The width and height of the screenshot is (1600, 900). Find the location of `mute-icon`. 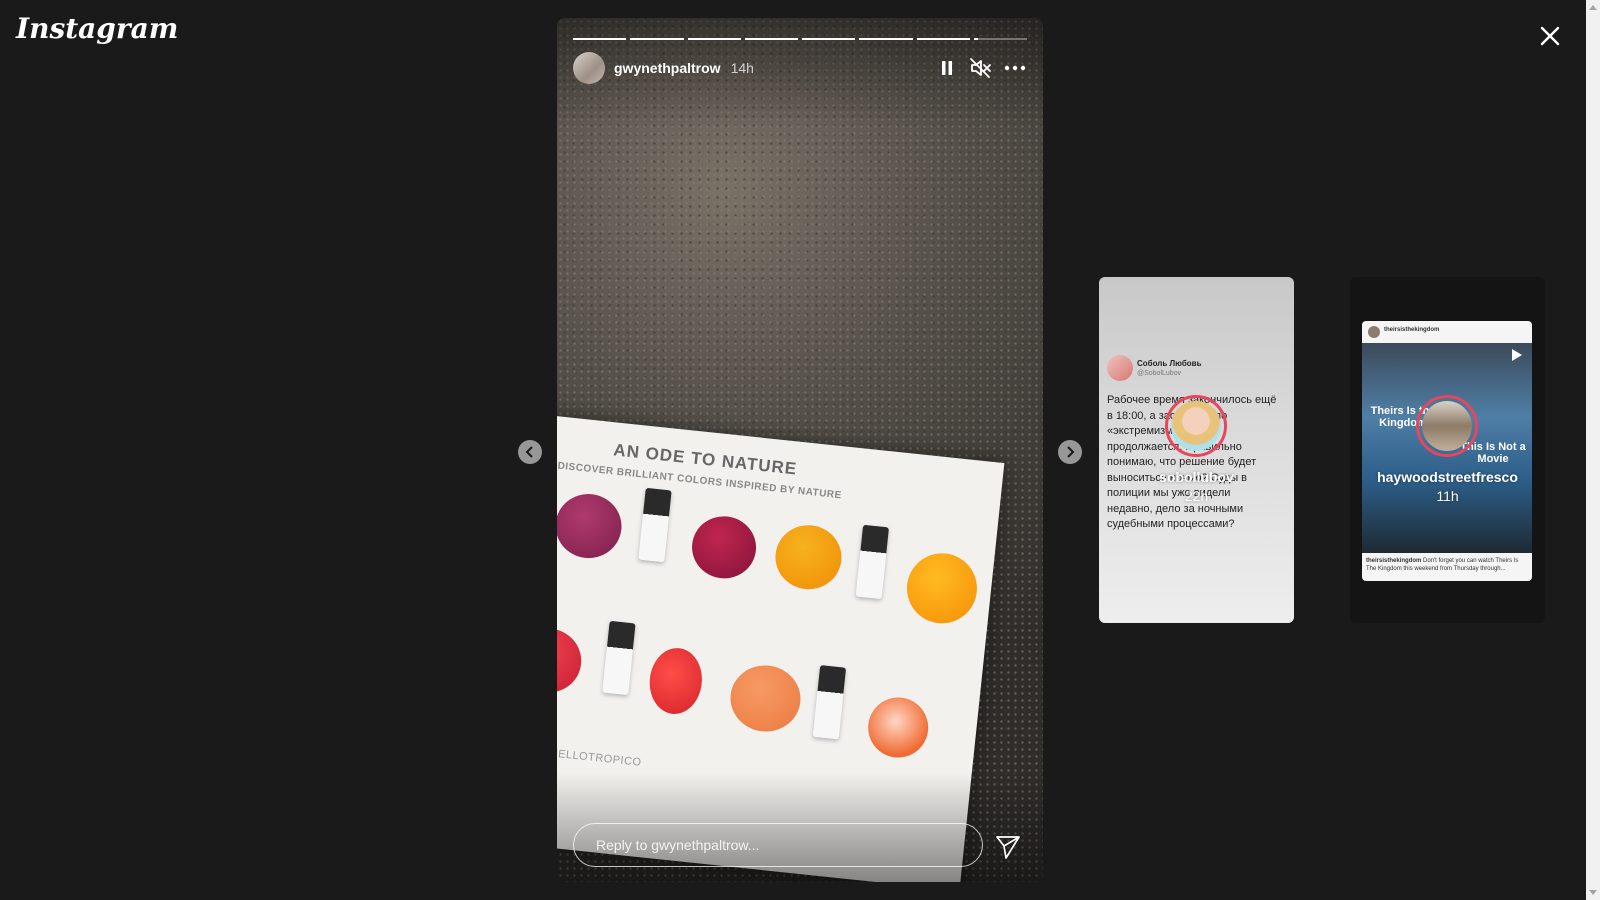

mute-icon is located at coordinates (981, 68).